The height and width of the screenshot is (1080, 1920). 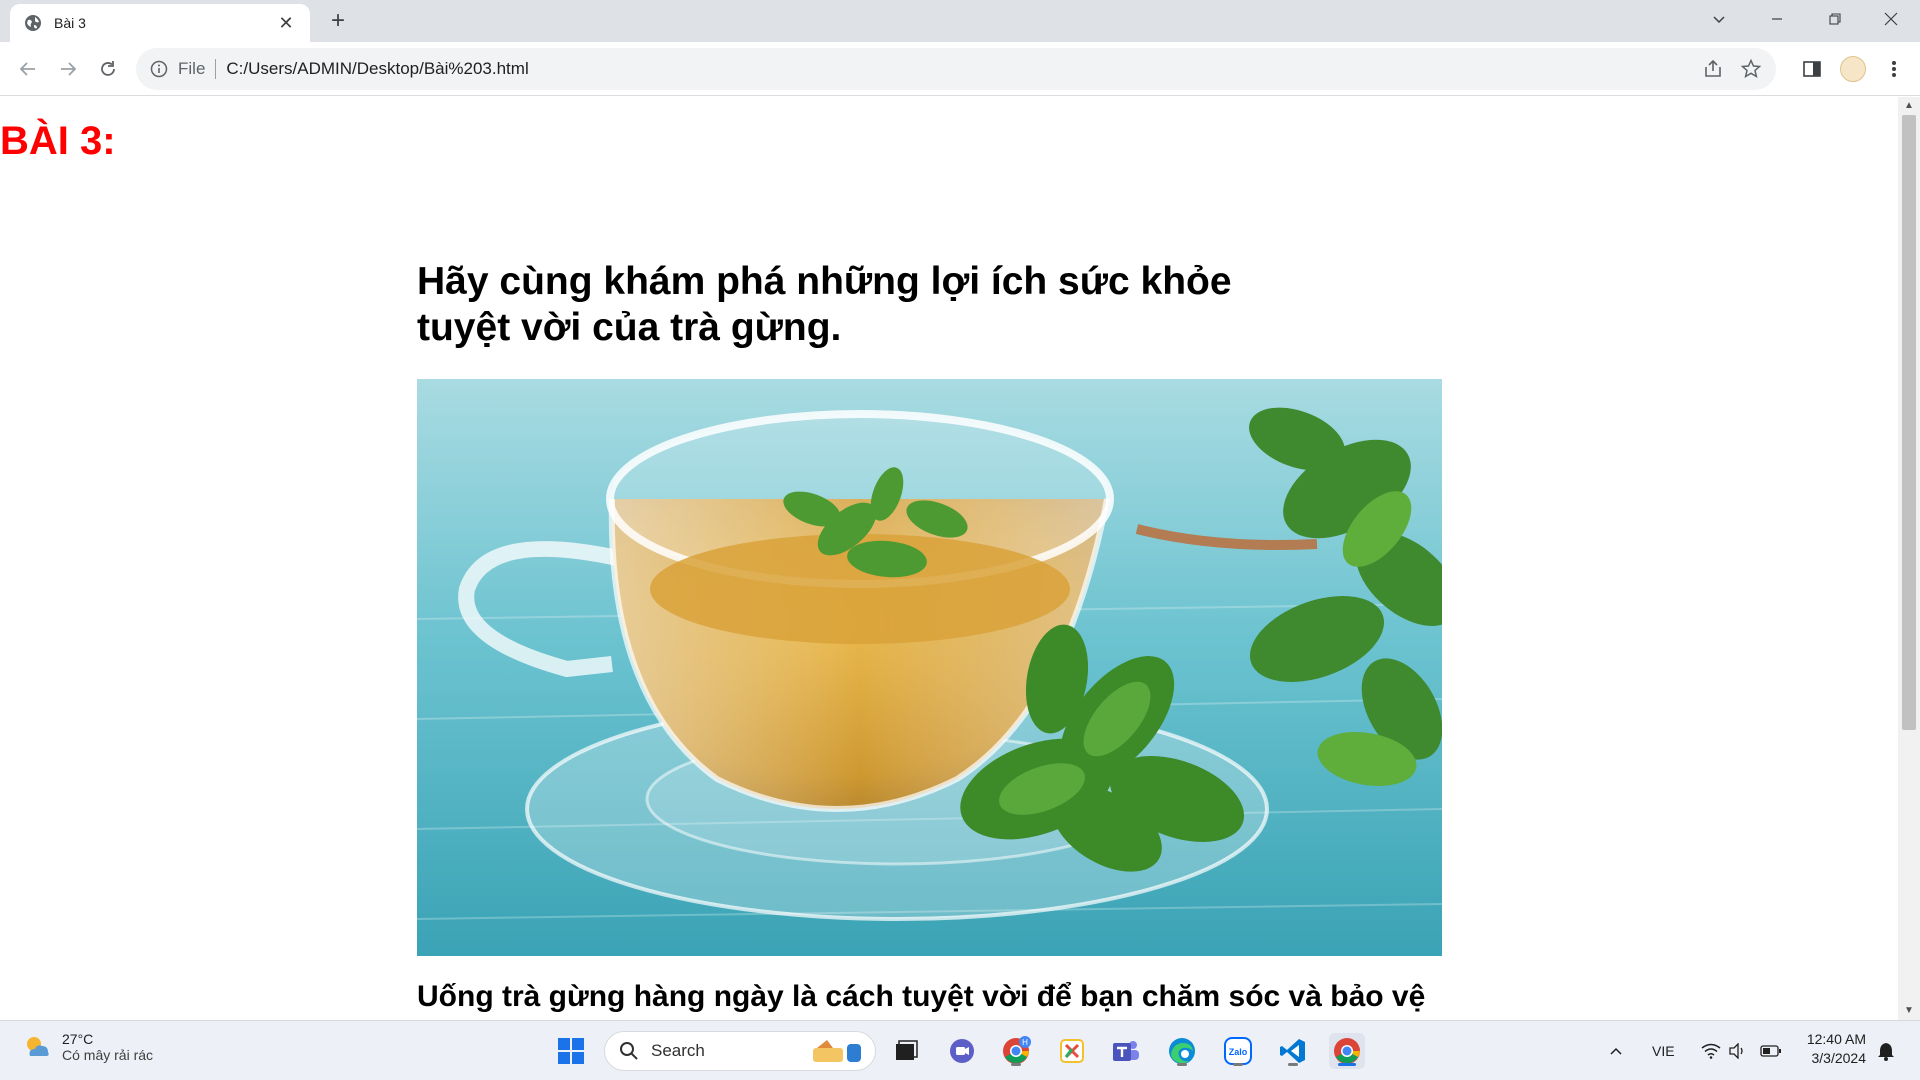 I want to click on taskbar-zalo-app: Zalo, so click(x=1238, y=1051).